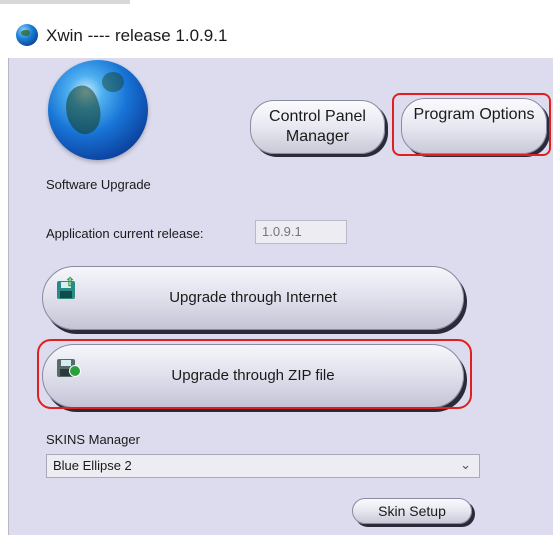 The width and height of the screenshot is (553, 535). I want to click on skin-select-value: Blue Ellipse 2, so click(92, 465).